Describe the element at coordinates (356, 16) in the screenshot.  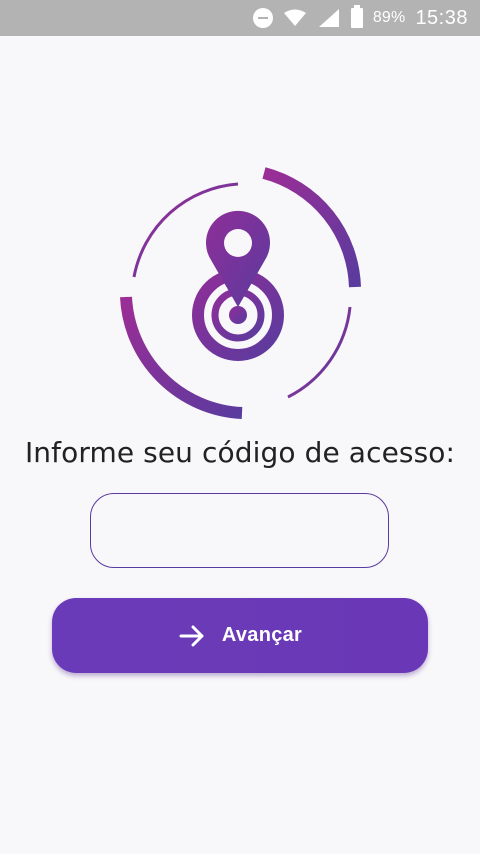
I see `battery-icon` at that location.